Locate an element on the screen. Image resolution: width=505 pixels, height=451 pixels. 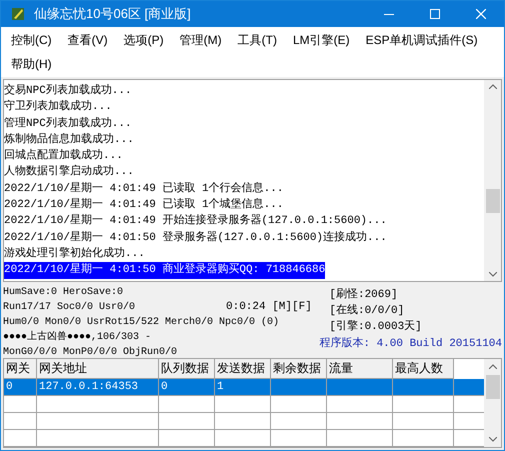
counter-text: [在线:0/0/0] is located at coordinates (366, 311).